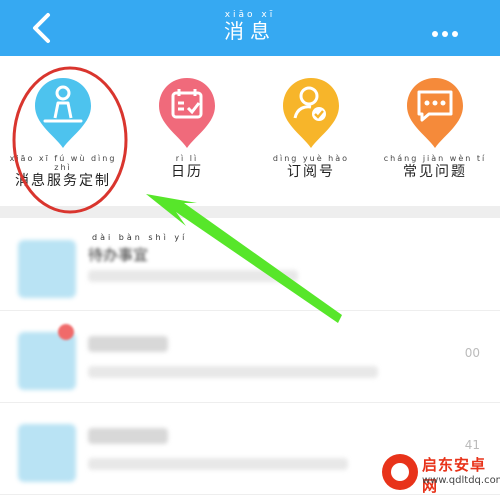 This screenshot has height=500, width=500. I want to click on calendar-check-icon, so click(187, 113).